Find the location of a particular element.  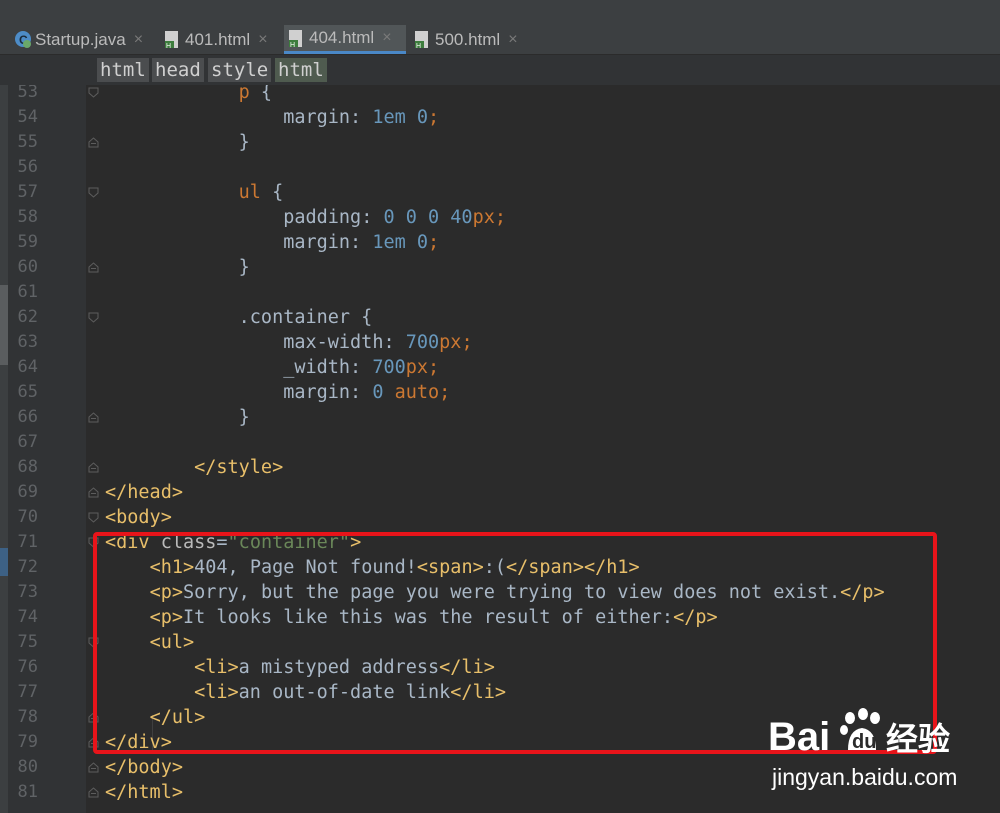

java-class-icon: C is located at coordinates (22, 39).